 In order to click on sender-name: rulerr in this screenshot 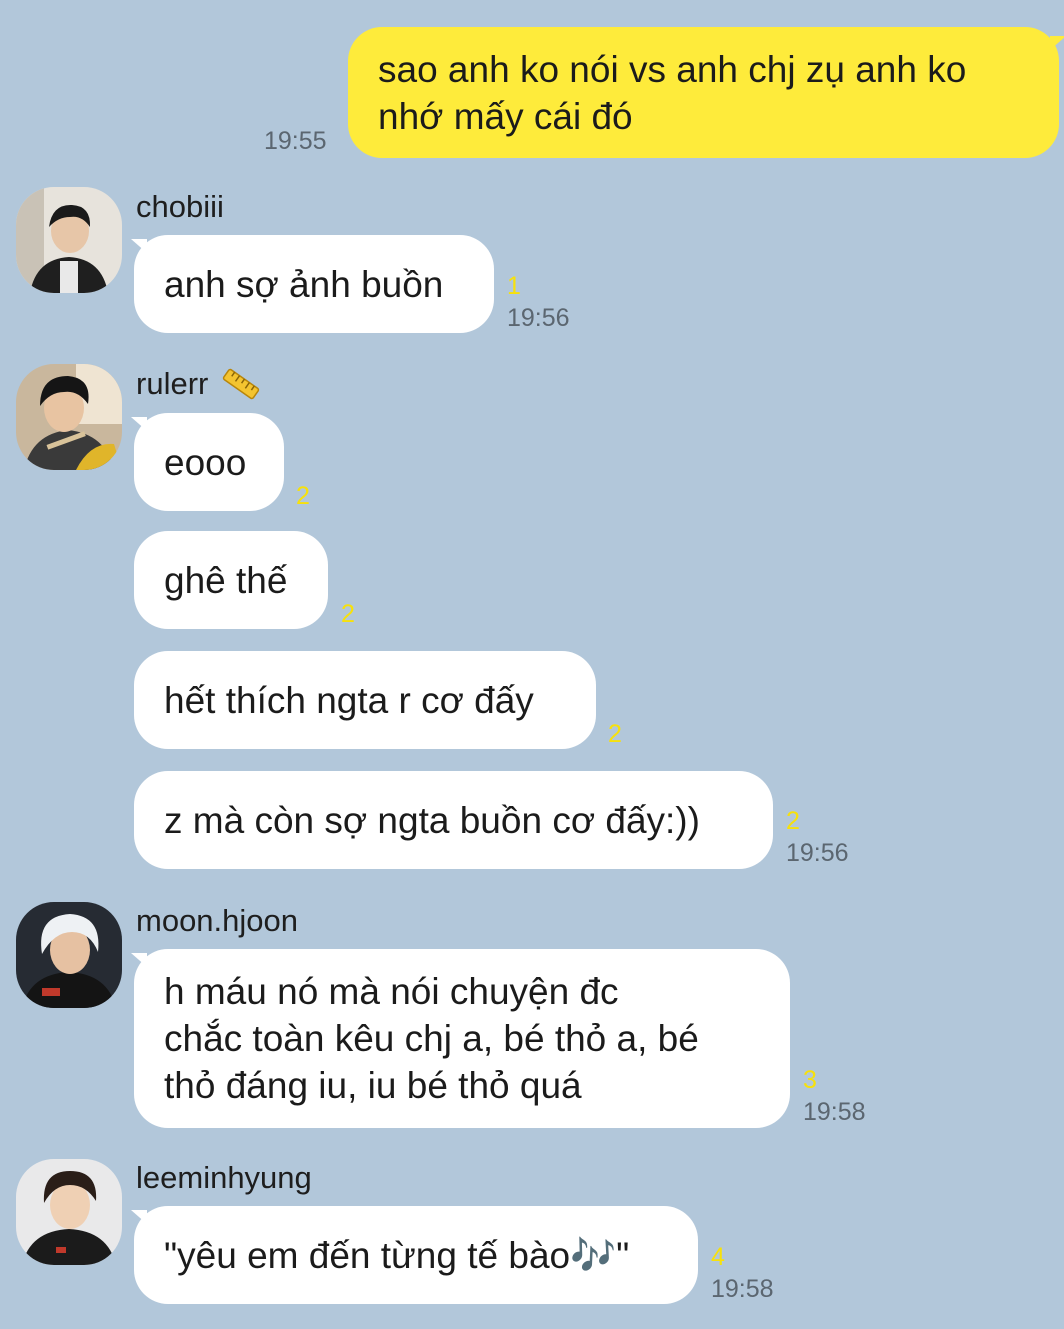, I will do `click(172, 383)`.